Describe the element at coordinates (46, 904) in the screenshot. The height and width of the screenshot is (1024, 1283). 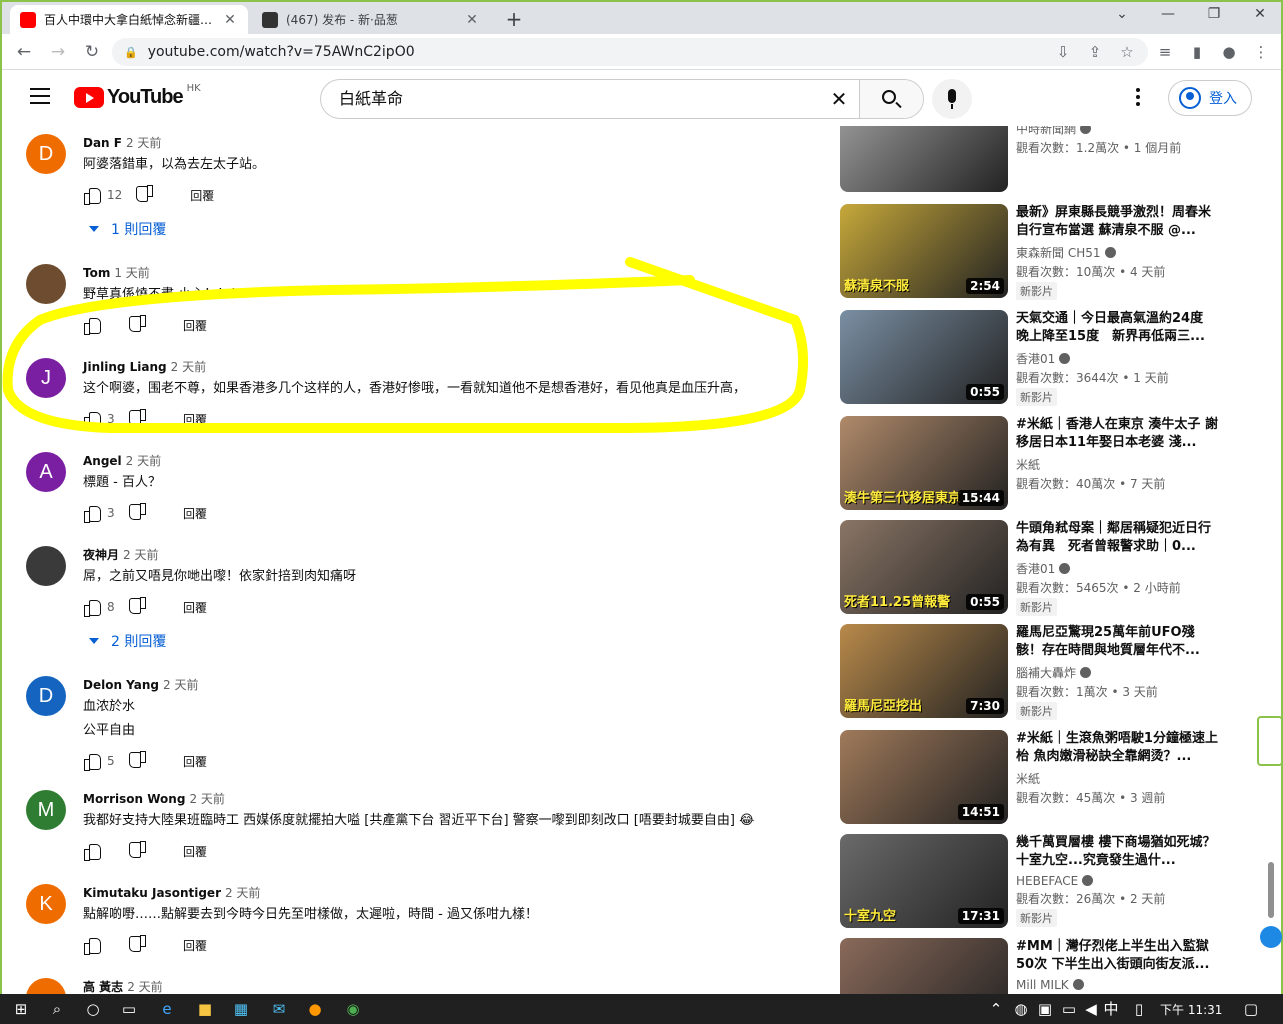
I see `avatar: K` at that location.